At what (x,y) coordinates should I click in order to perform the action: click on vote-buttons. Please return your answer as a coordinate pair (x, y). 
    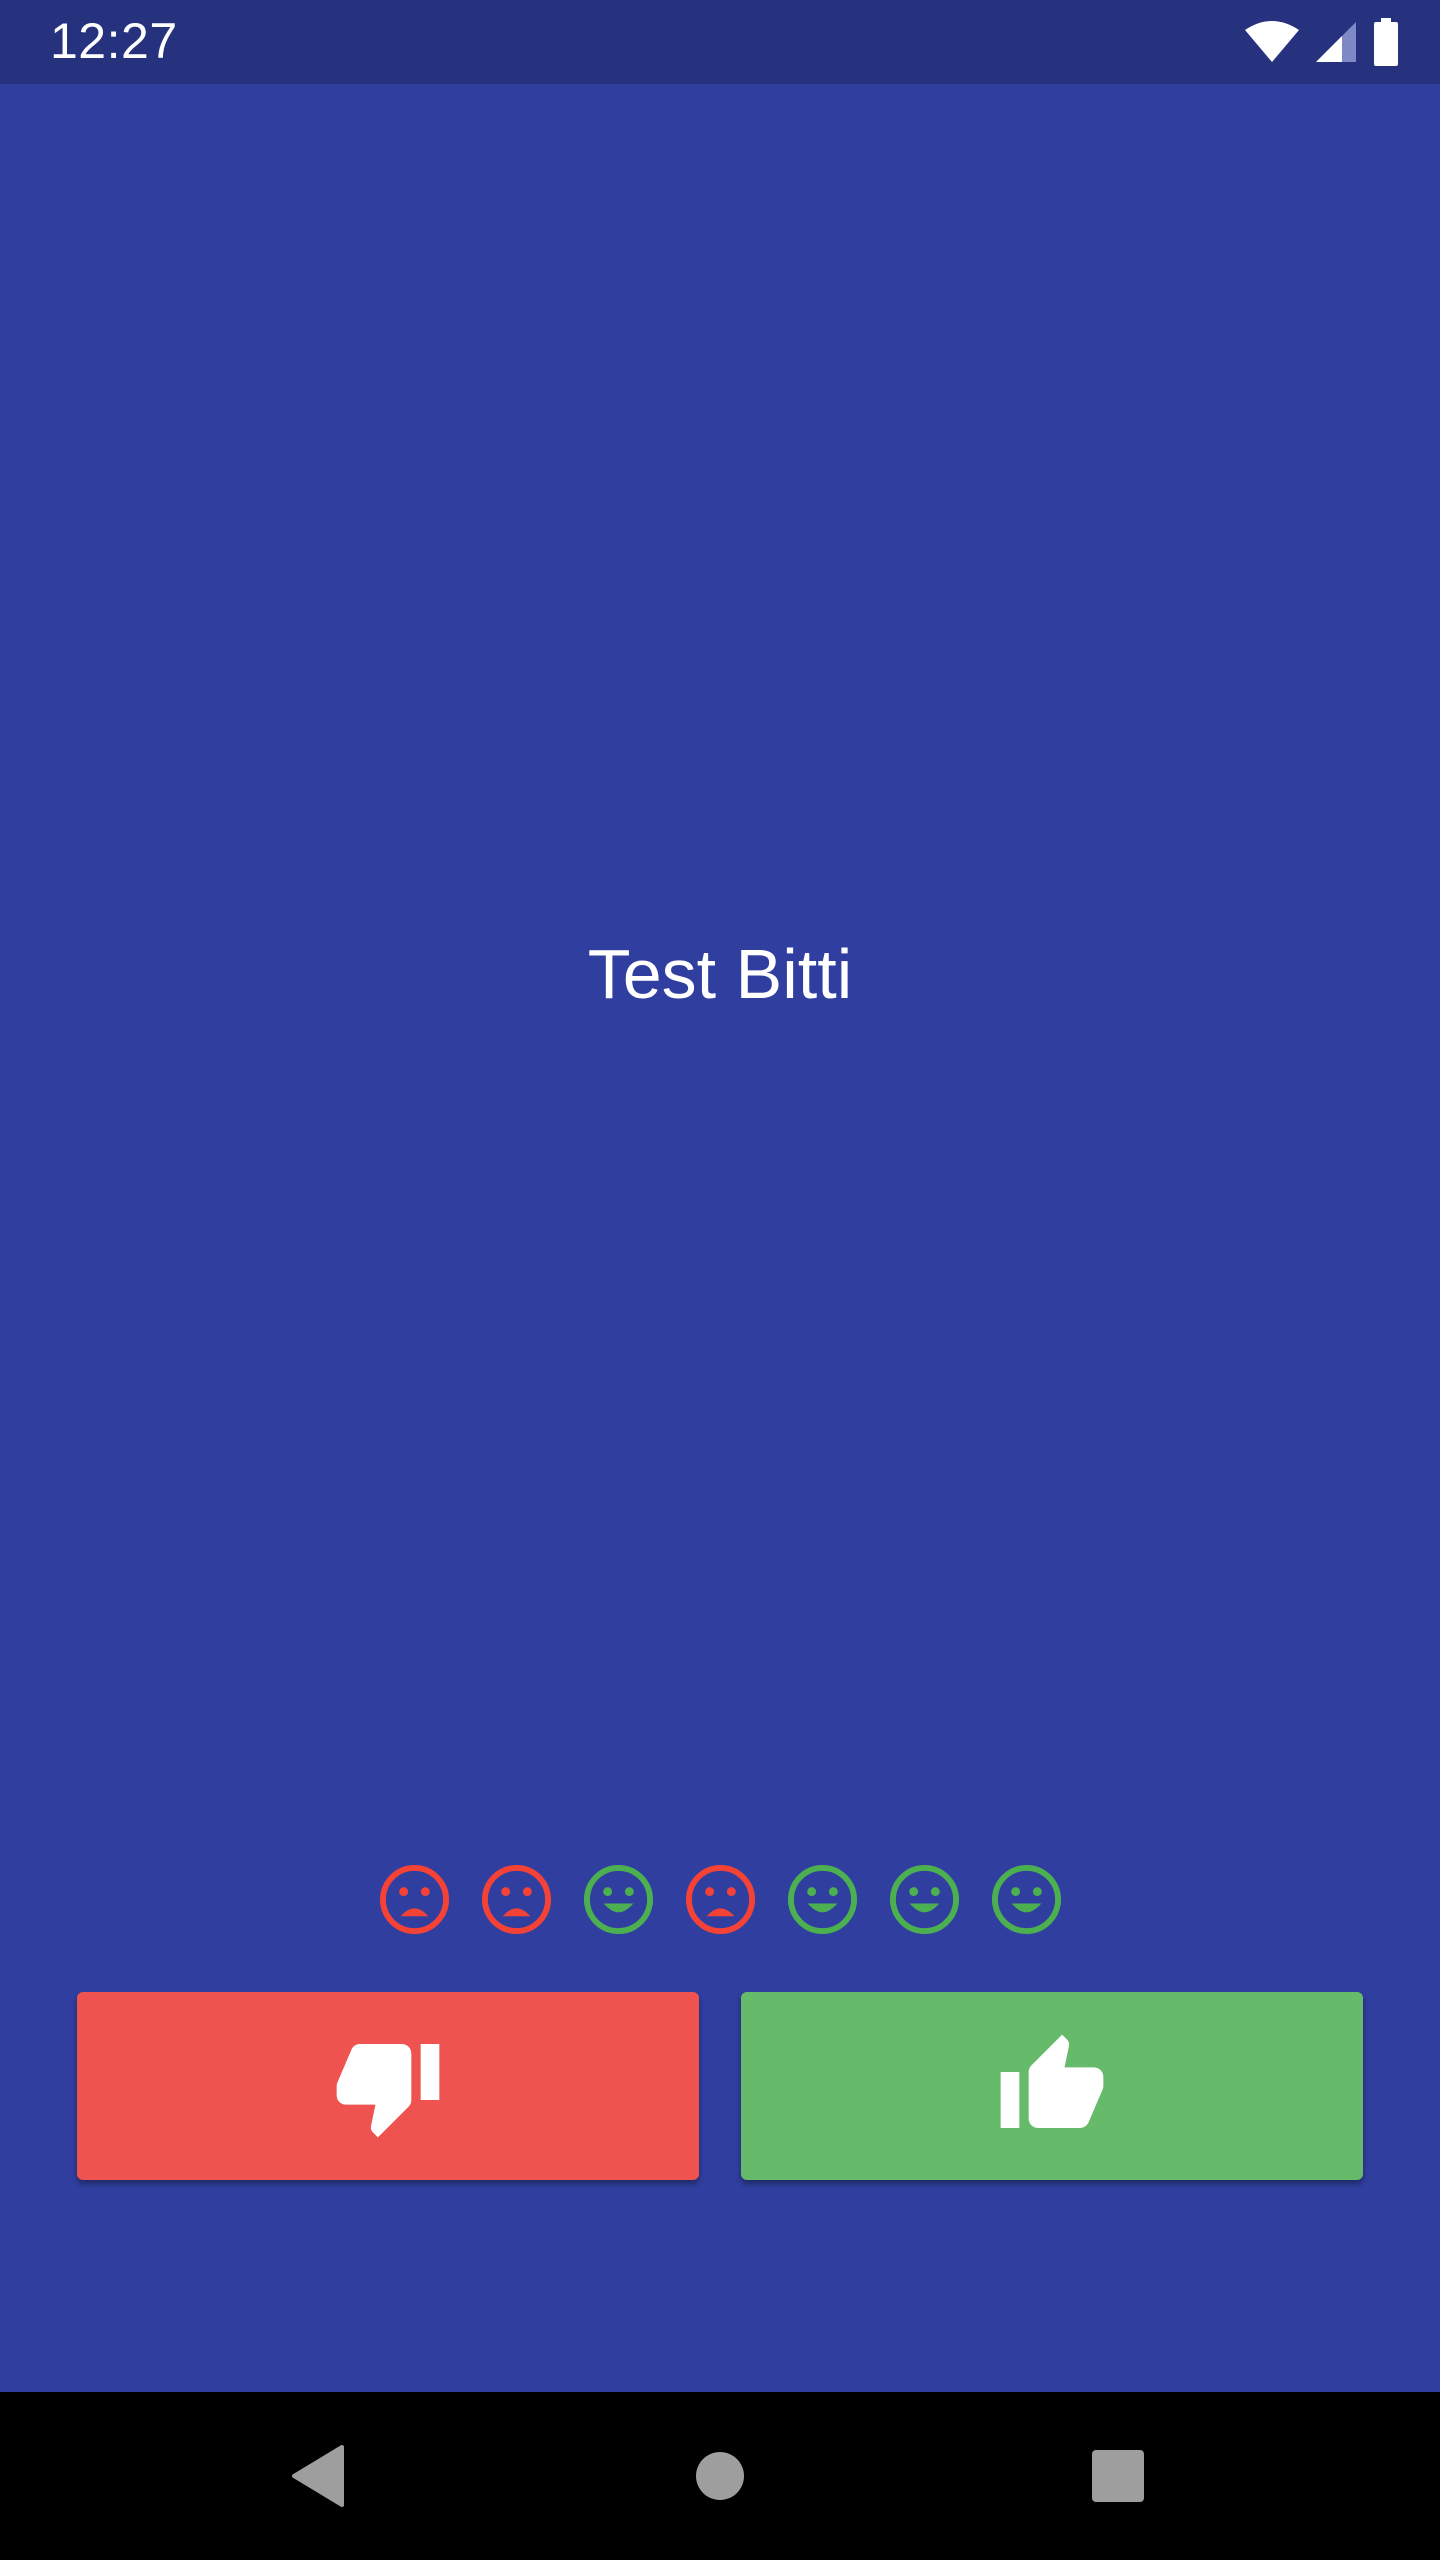
    Looking at the image, I should click on (720, 2086).